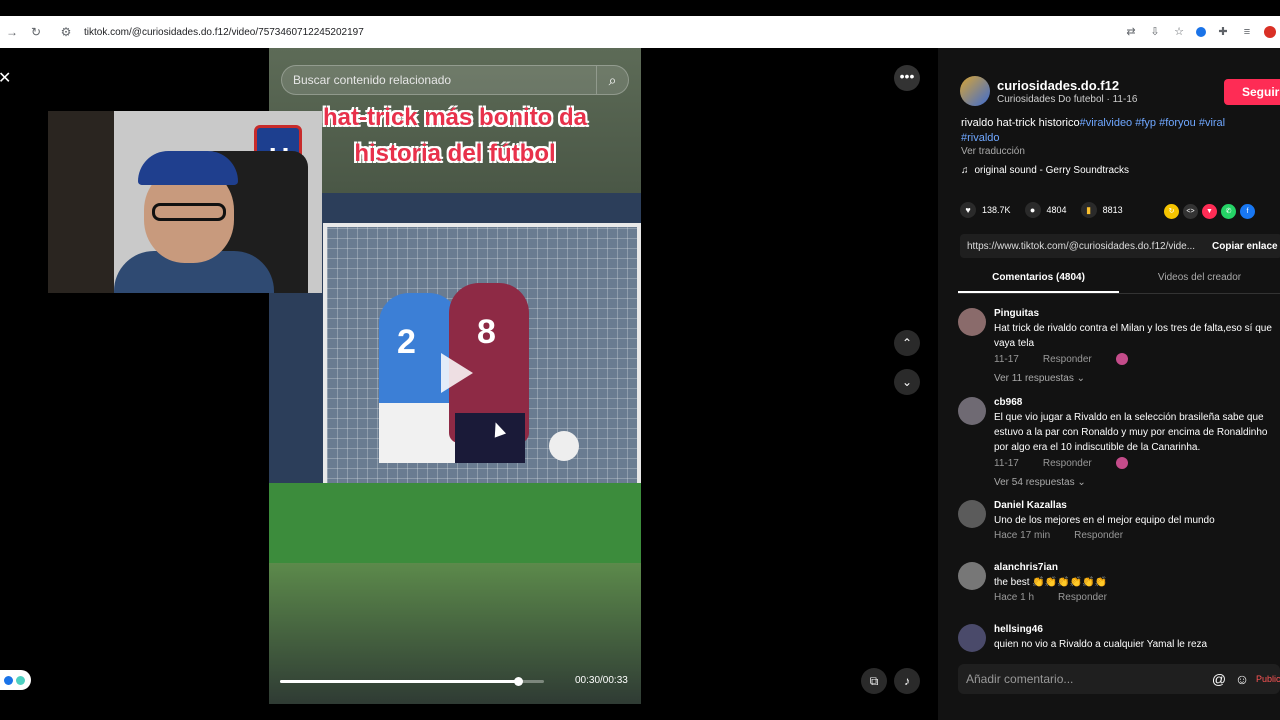 The height and width of the screenshot is (720, 1280). I want to click on share-row: ↻ <> ▼ ✆ f, so click(1209, 211).